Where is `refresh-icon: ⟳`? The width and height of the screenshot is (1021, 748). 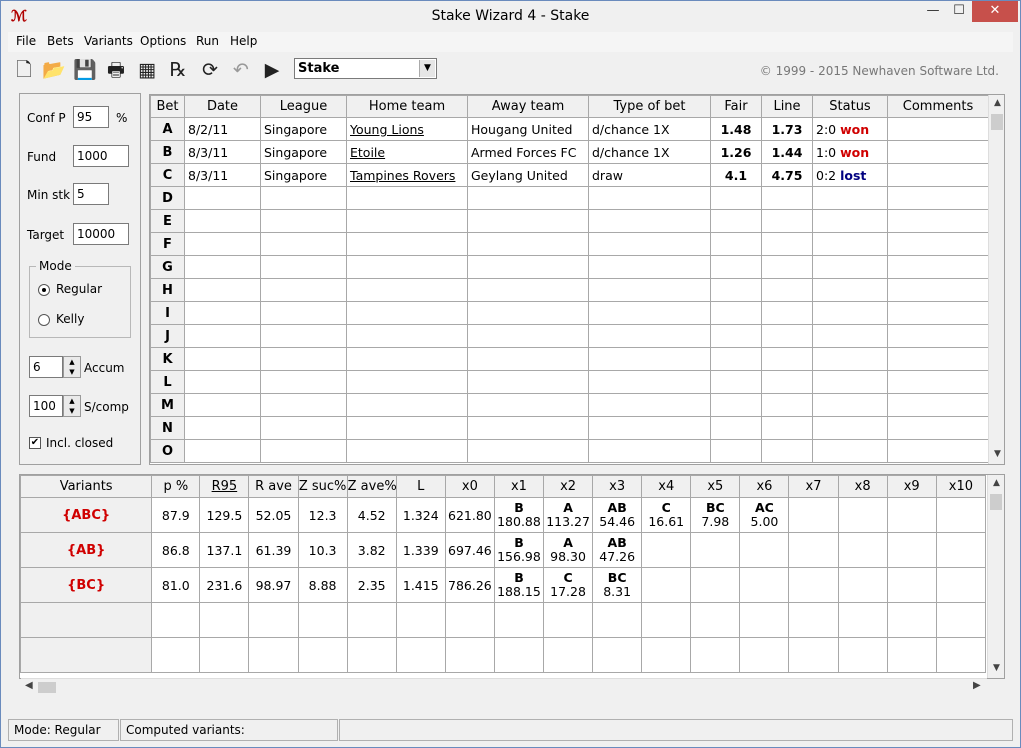
refresh-icon: ⟳ is located at coordinates (210, 70).